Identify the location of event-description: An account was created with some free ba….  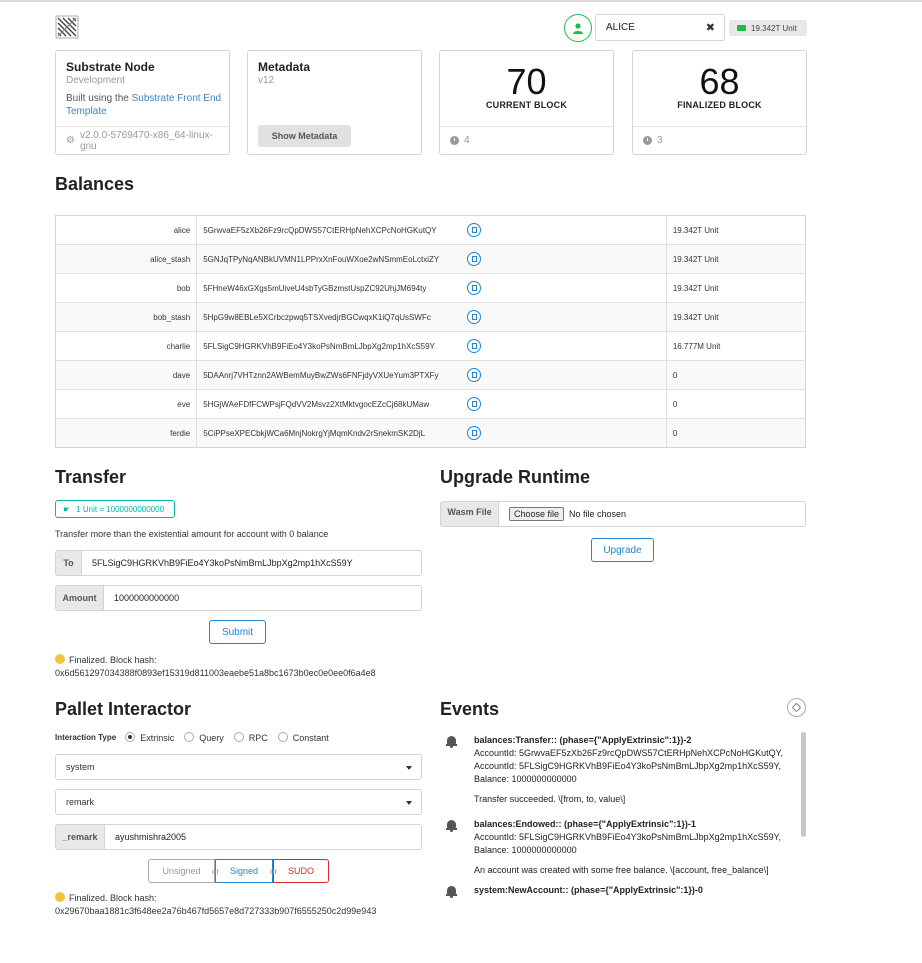
(621, 870).